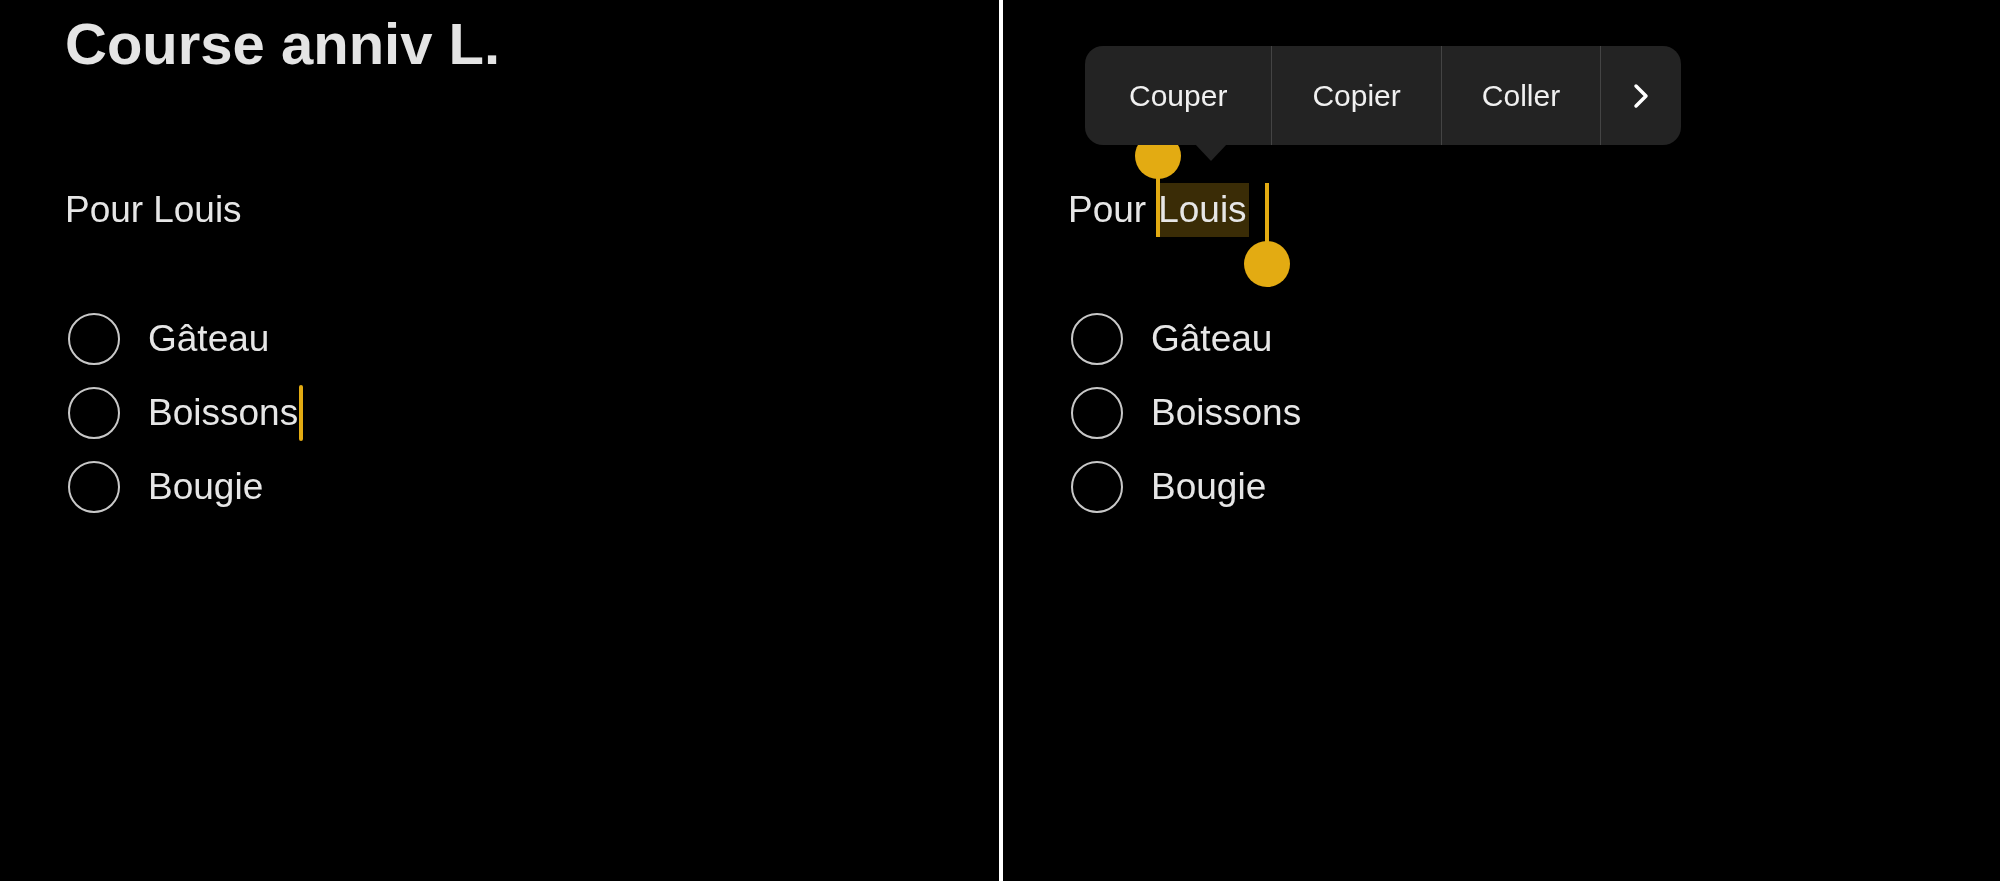  What do you see at coordinates (1356, 95) in the screenshot?
I see `menu-item: Copier` at bounding box center [1356, 95].